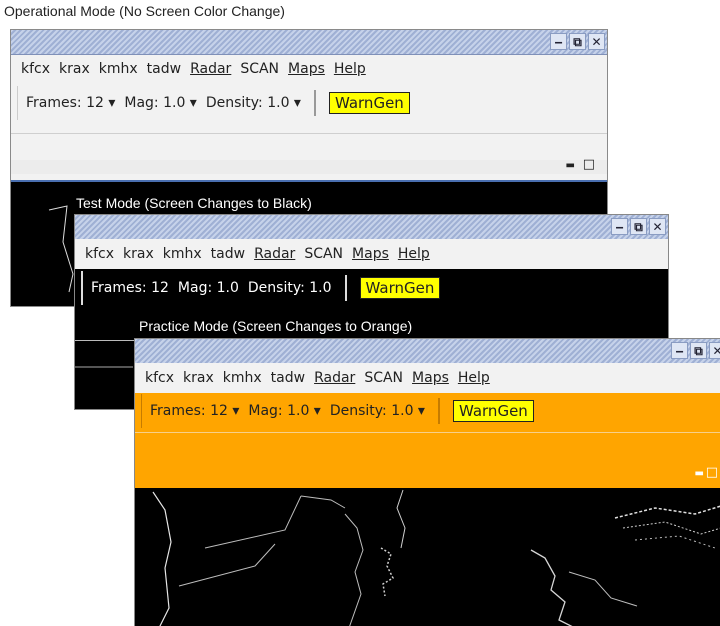  What do you see at coordinates (194, 203) in the screenshot?
I see `test-mode-caption: Test Mode (Screen Changes to Black)` at bounding box center [194, 203].